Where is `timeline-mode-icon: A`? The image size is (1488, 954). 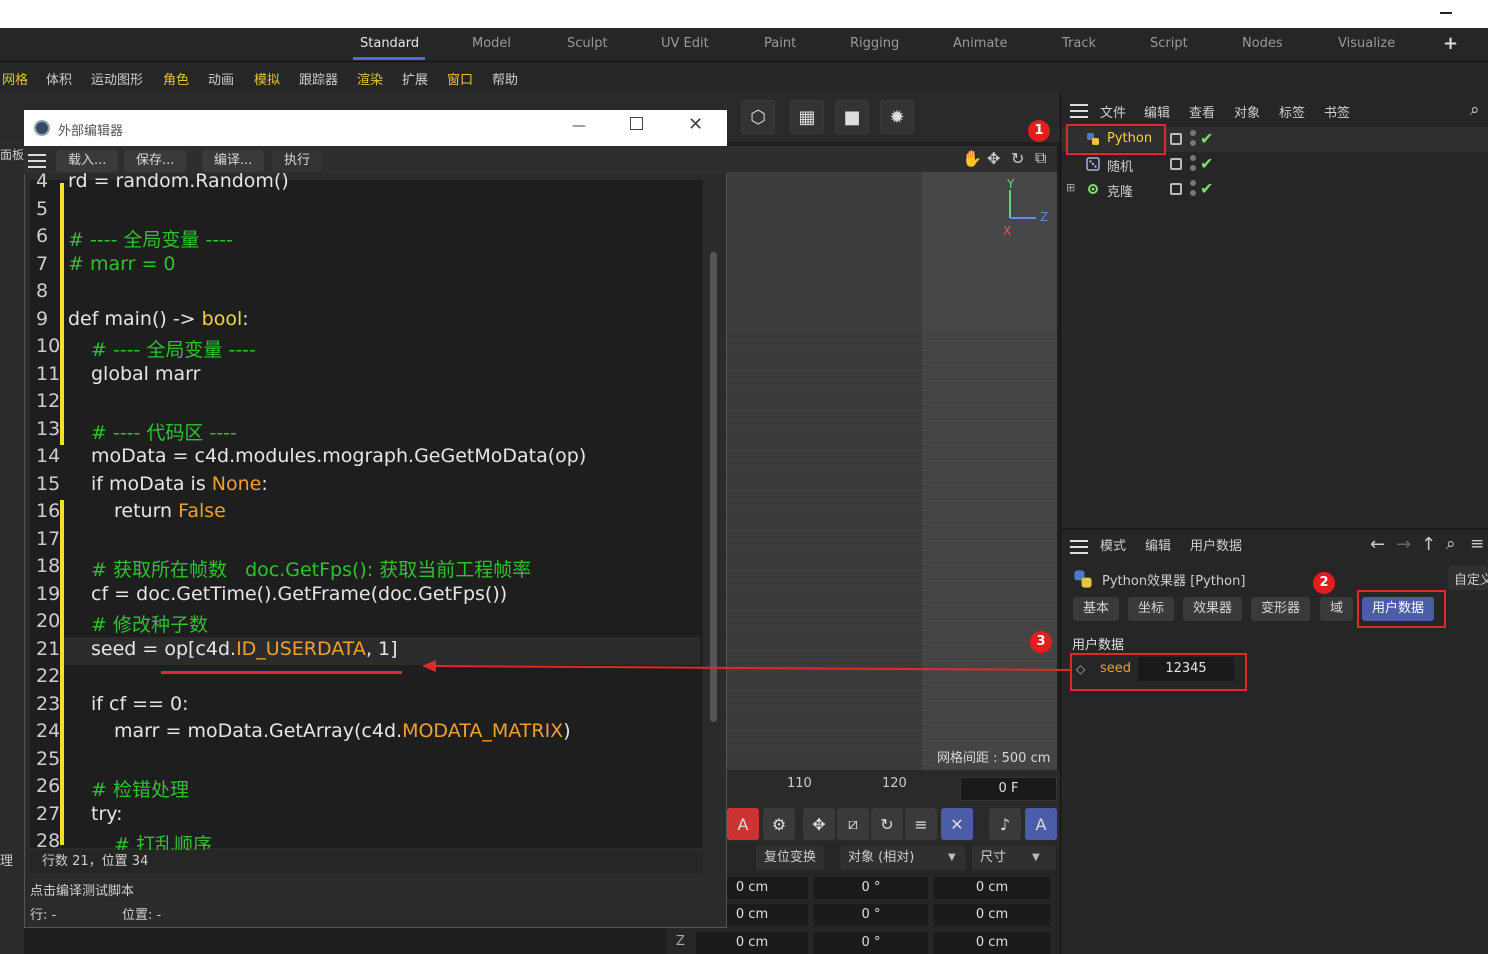
timeline-mode-icon: A is located at coordinates (1041, 824).